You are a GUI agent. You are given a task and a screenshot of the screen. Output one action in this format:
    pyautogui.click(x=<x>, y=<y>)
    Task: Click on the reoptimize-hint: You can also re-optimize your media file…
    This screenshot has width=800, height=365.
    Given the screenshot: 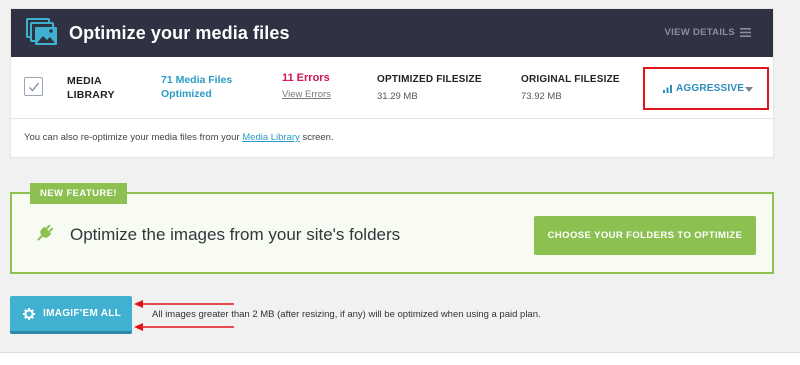 What is the action you would take?
    pyautogui.click(x=179, y=137)
    